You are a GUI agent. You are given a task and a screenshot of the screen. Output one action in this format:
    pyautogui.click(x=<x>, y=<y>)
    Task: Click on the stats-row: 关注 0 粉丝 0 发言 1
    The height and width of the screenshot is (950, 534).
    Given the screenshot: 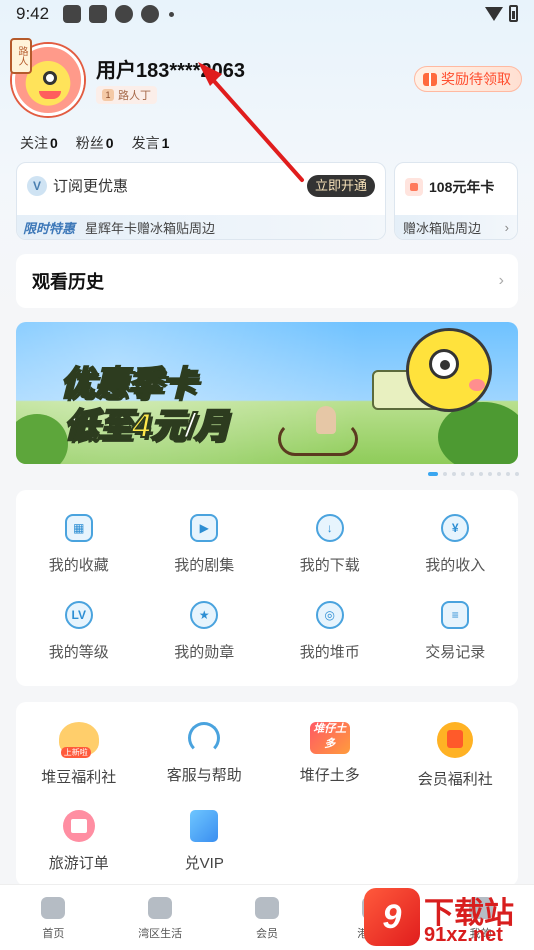 What is the action you would take?
    pyautogui.click(x=94, y=143)
    